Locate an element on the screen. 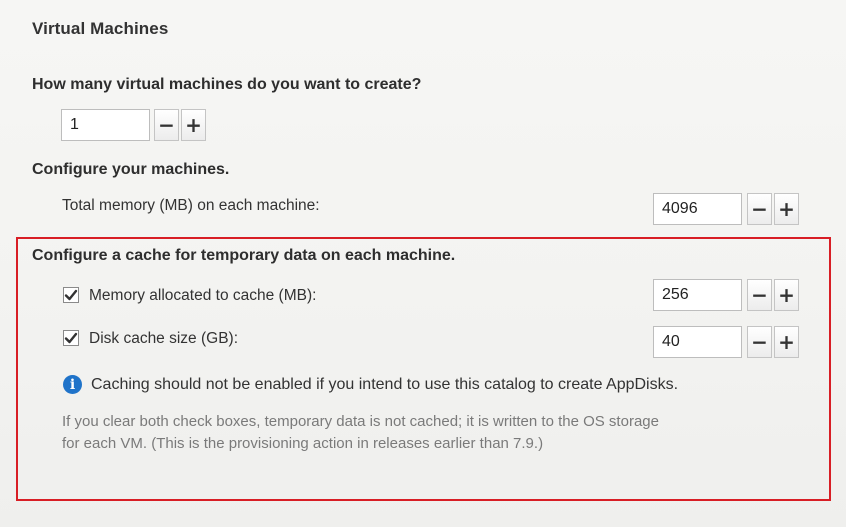 The image size is (846, 527). memory-cache-stepper: − + is located at coordinates (773, 295).